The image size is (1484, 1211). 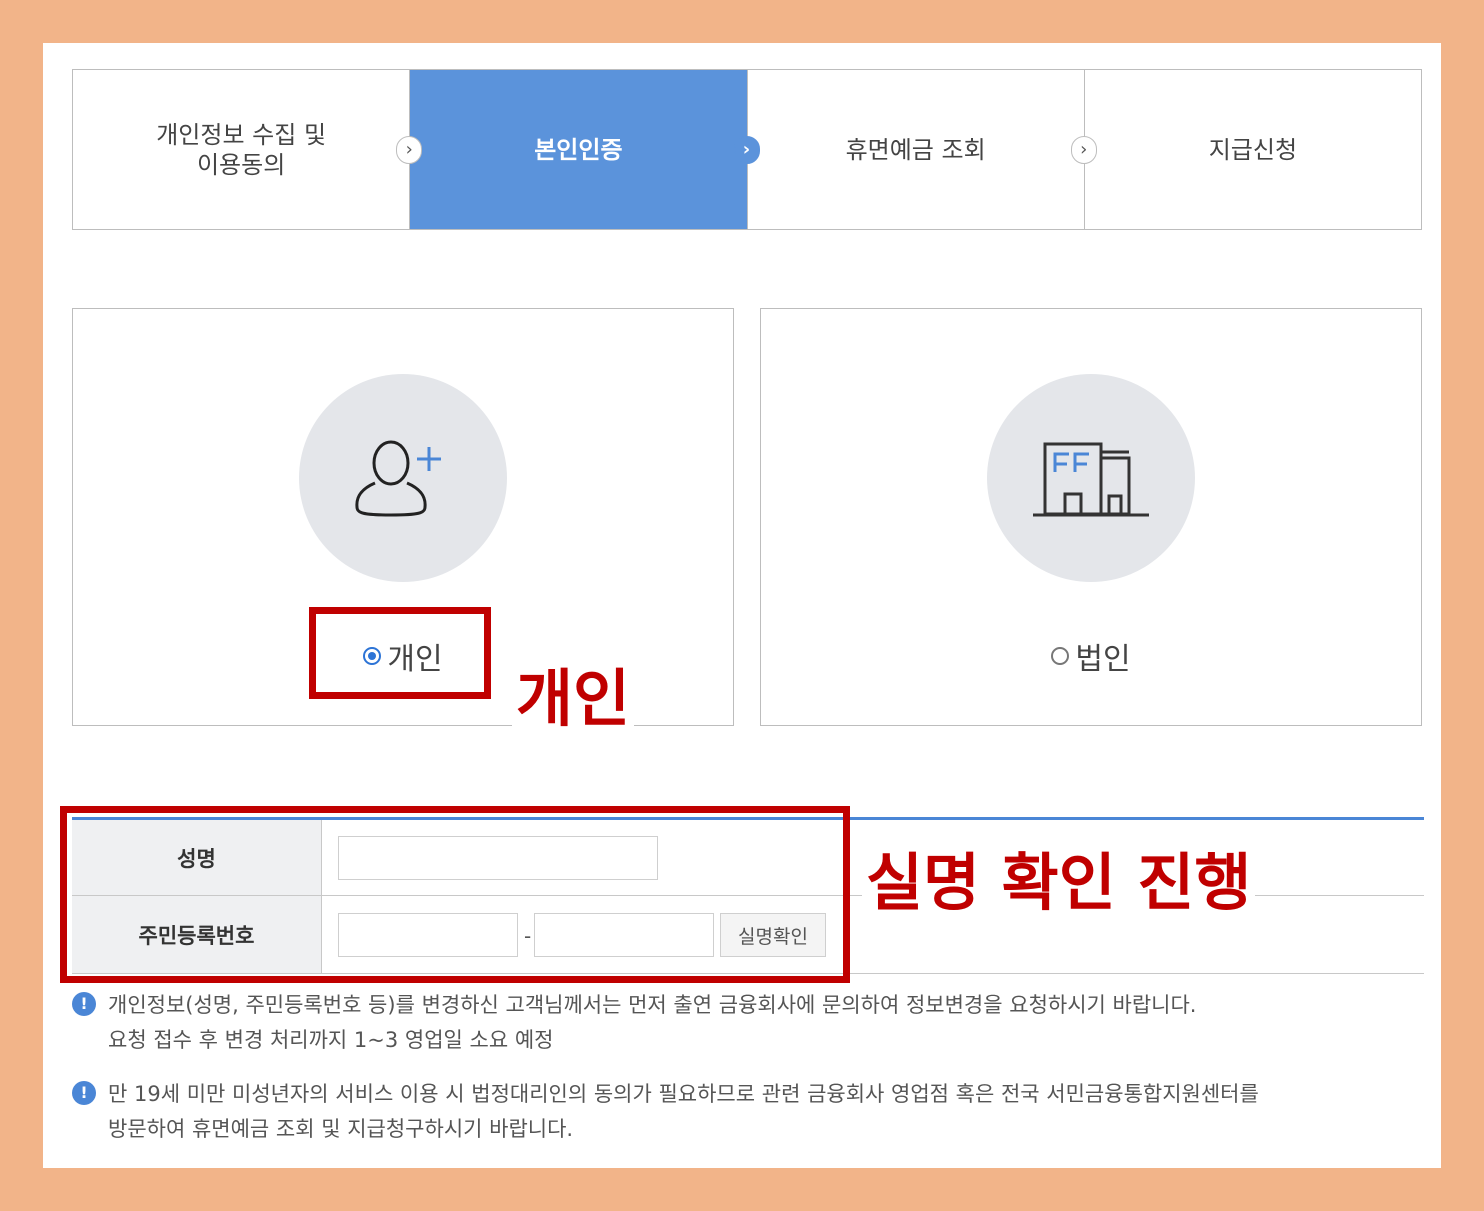 What do you see at coordinates (1060, 656) in the screenshot?
I see `corporate-radio` at bounding box center [1060, 656].